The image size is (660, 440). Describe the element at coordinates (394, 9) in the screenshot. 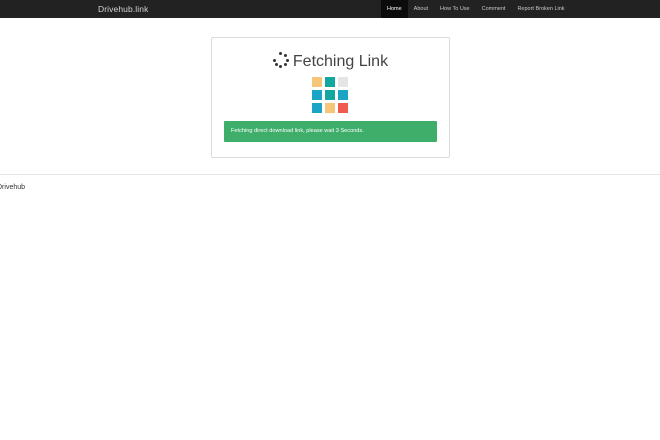

I see `nav-item-home: Home` at that location.